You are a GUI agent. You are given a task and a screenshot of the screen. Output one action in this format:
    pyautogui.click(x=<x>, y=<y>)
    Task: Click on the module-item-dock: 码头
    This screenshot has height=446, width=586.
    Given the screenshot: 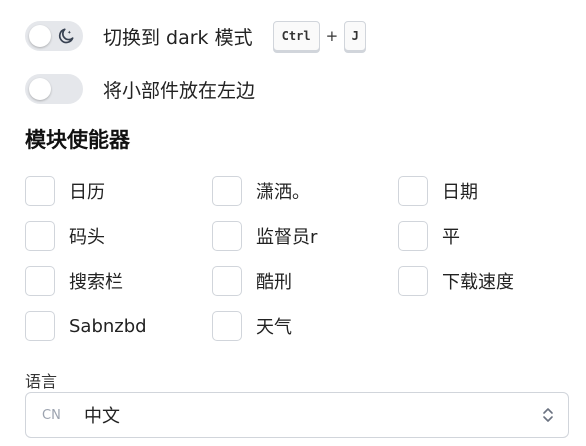 What is the action you would take?
    pyautogui.click(x=65, y=236)
    